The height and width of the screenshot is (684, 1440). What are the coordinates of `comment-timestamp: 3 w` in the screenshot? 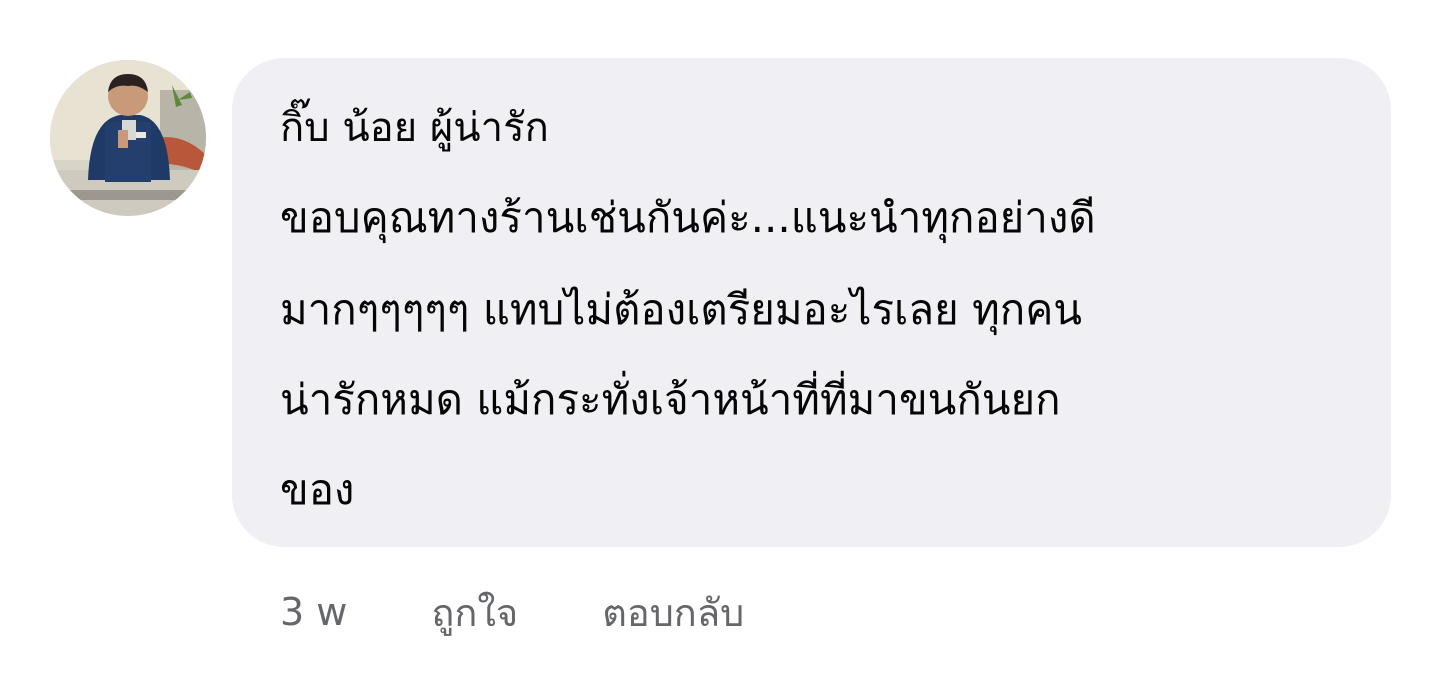 It's located at (313, 612).